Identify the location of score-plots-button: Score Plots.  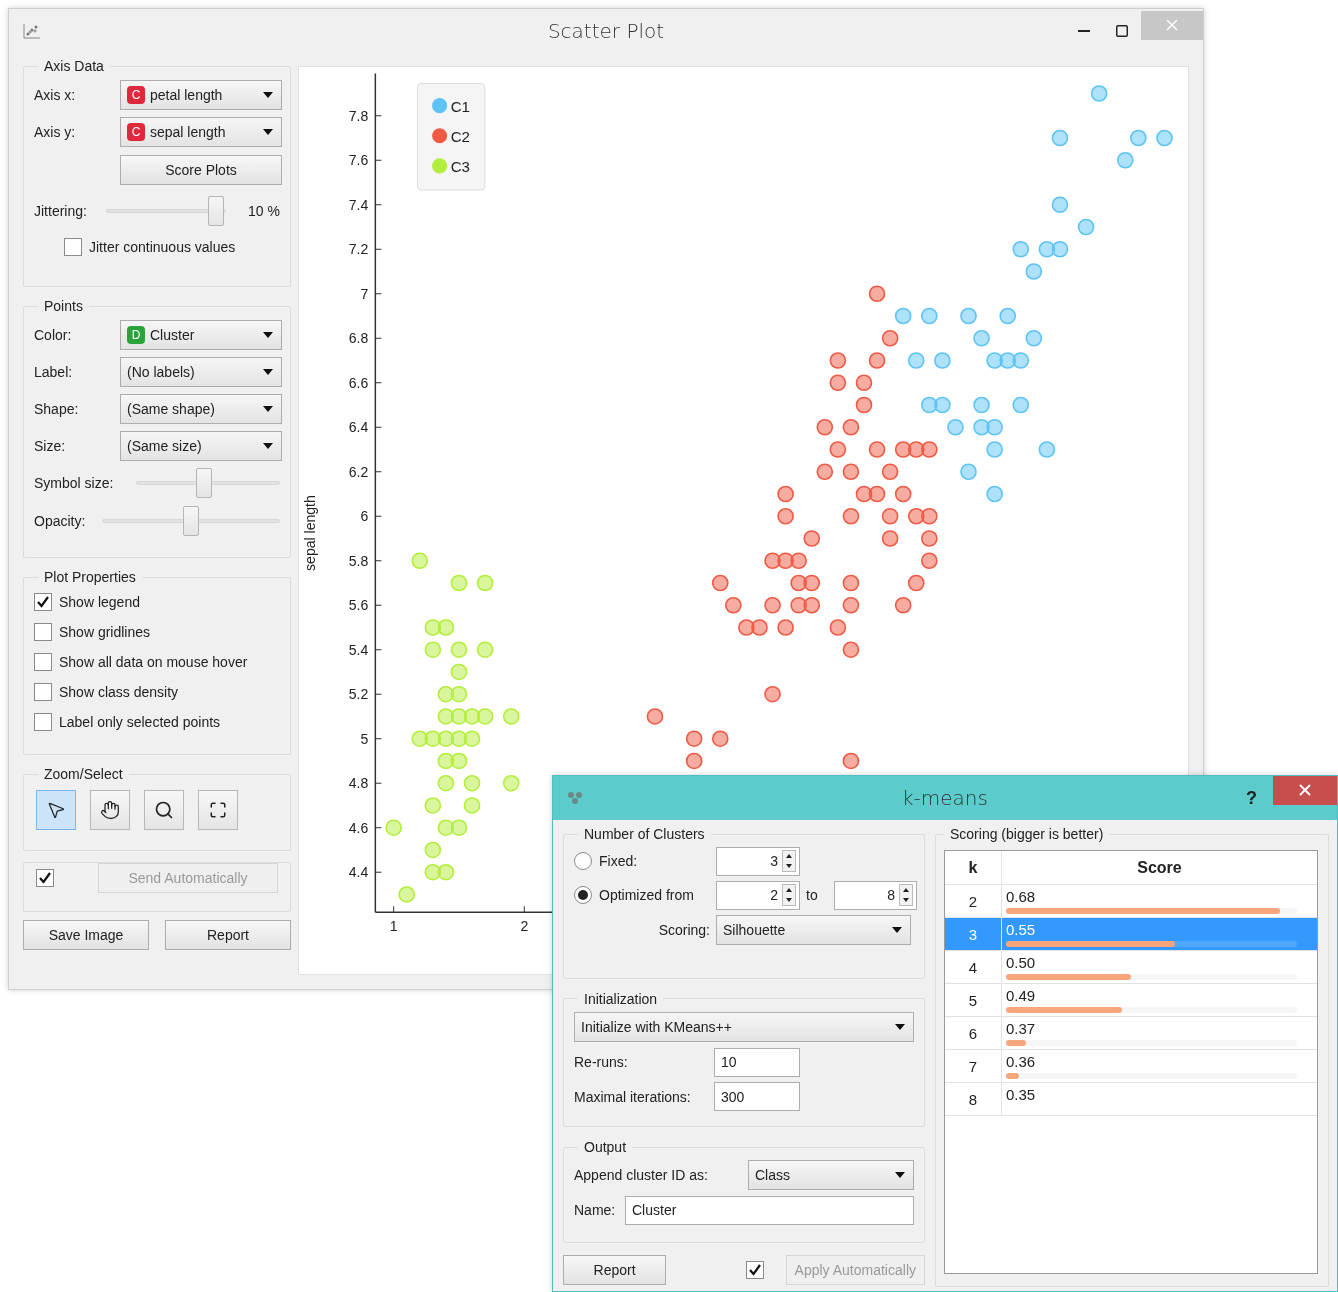
(201, 170).